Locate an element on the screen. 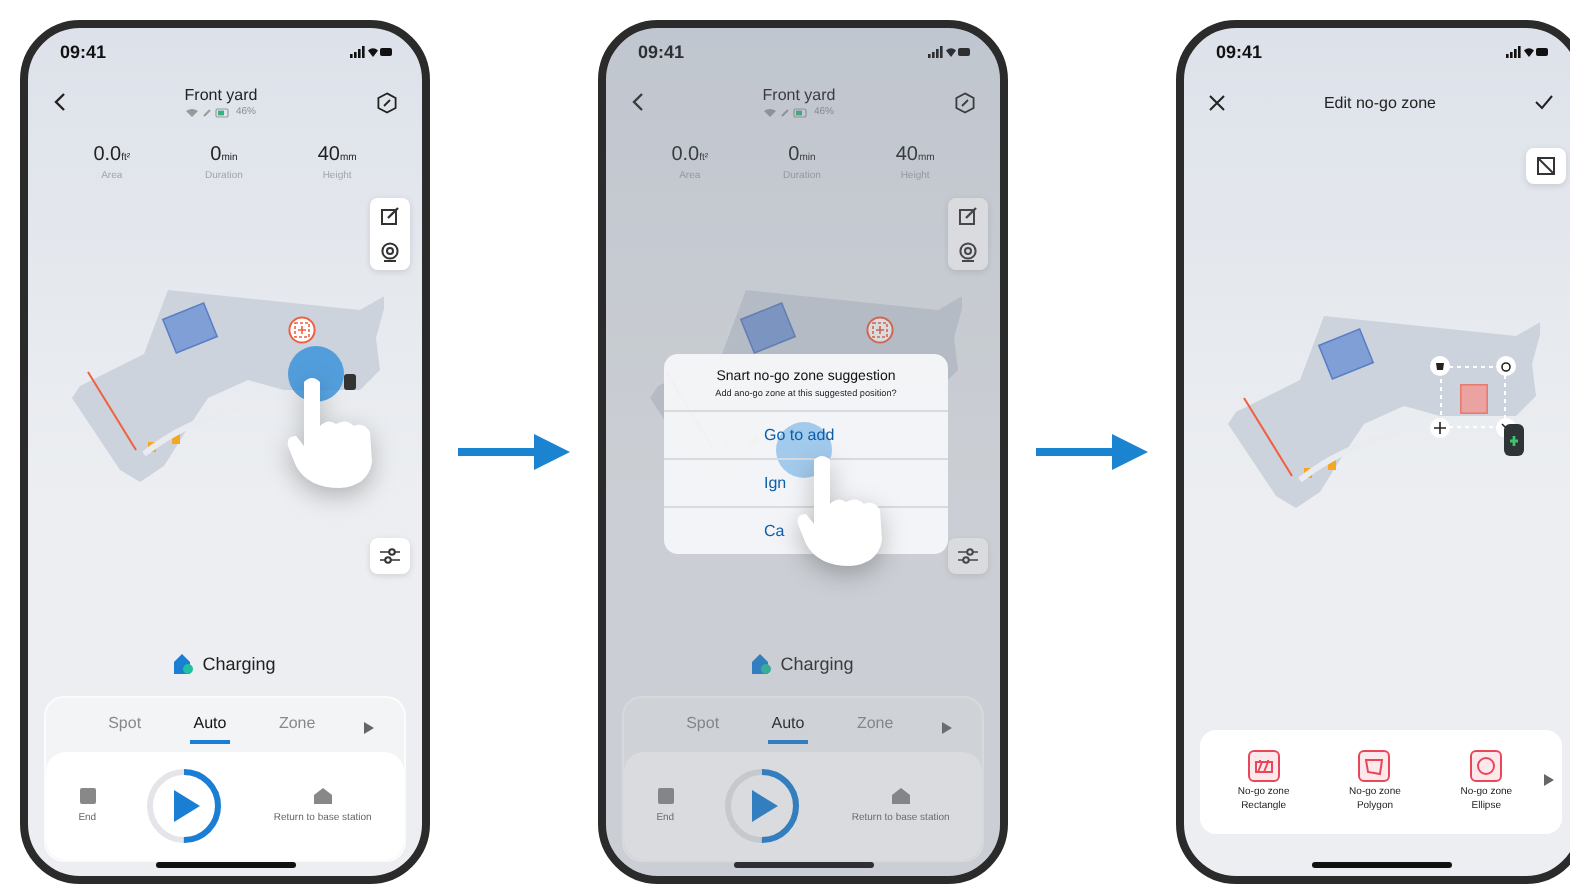 This screenshot has width=1570, height=890. rotate-handle-icon is located at coordinates (1506, 366).